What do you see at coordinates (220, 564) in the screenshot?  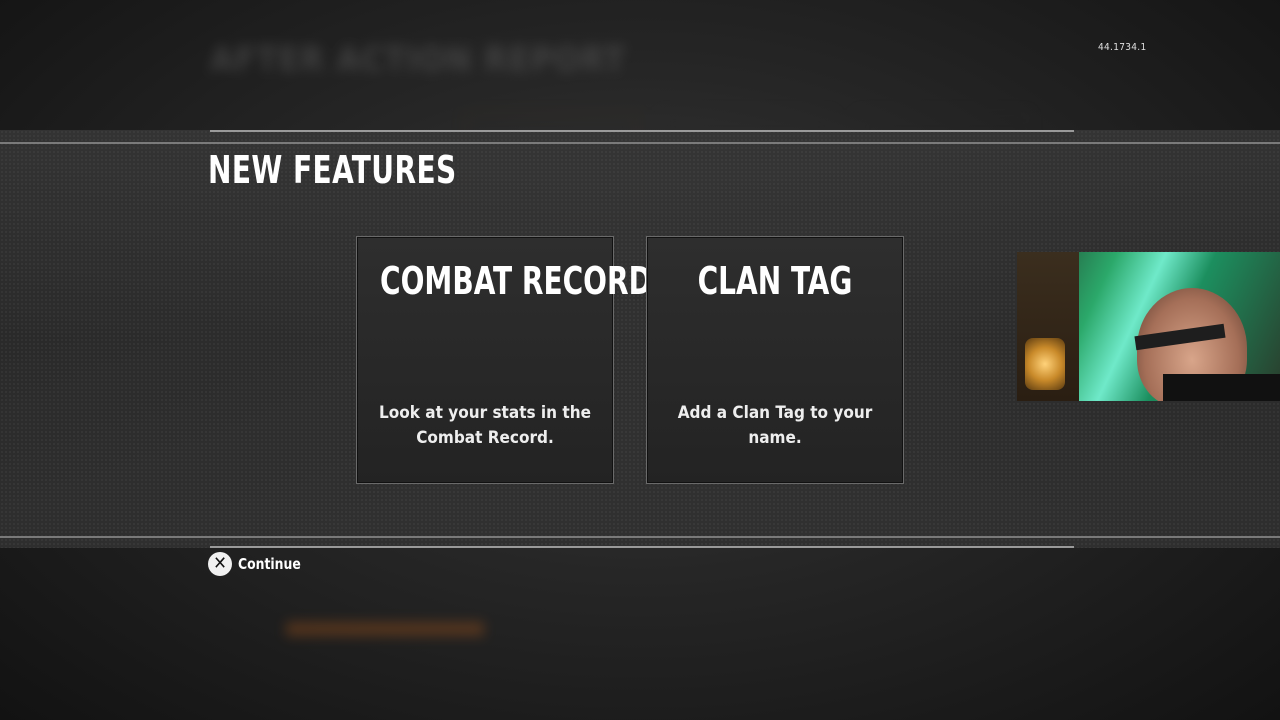 I see `cross-button-icon: ✕` at bounding box center [220, 564].